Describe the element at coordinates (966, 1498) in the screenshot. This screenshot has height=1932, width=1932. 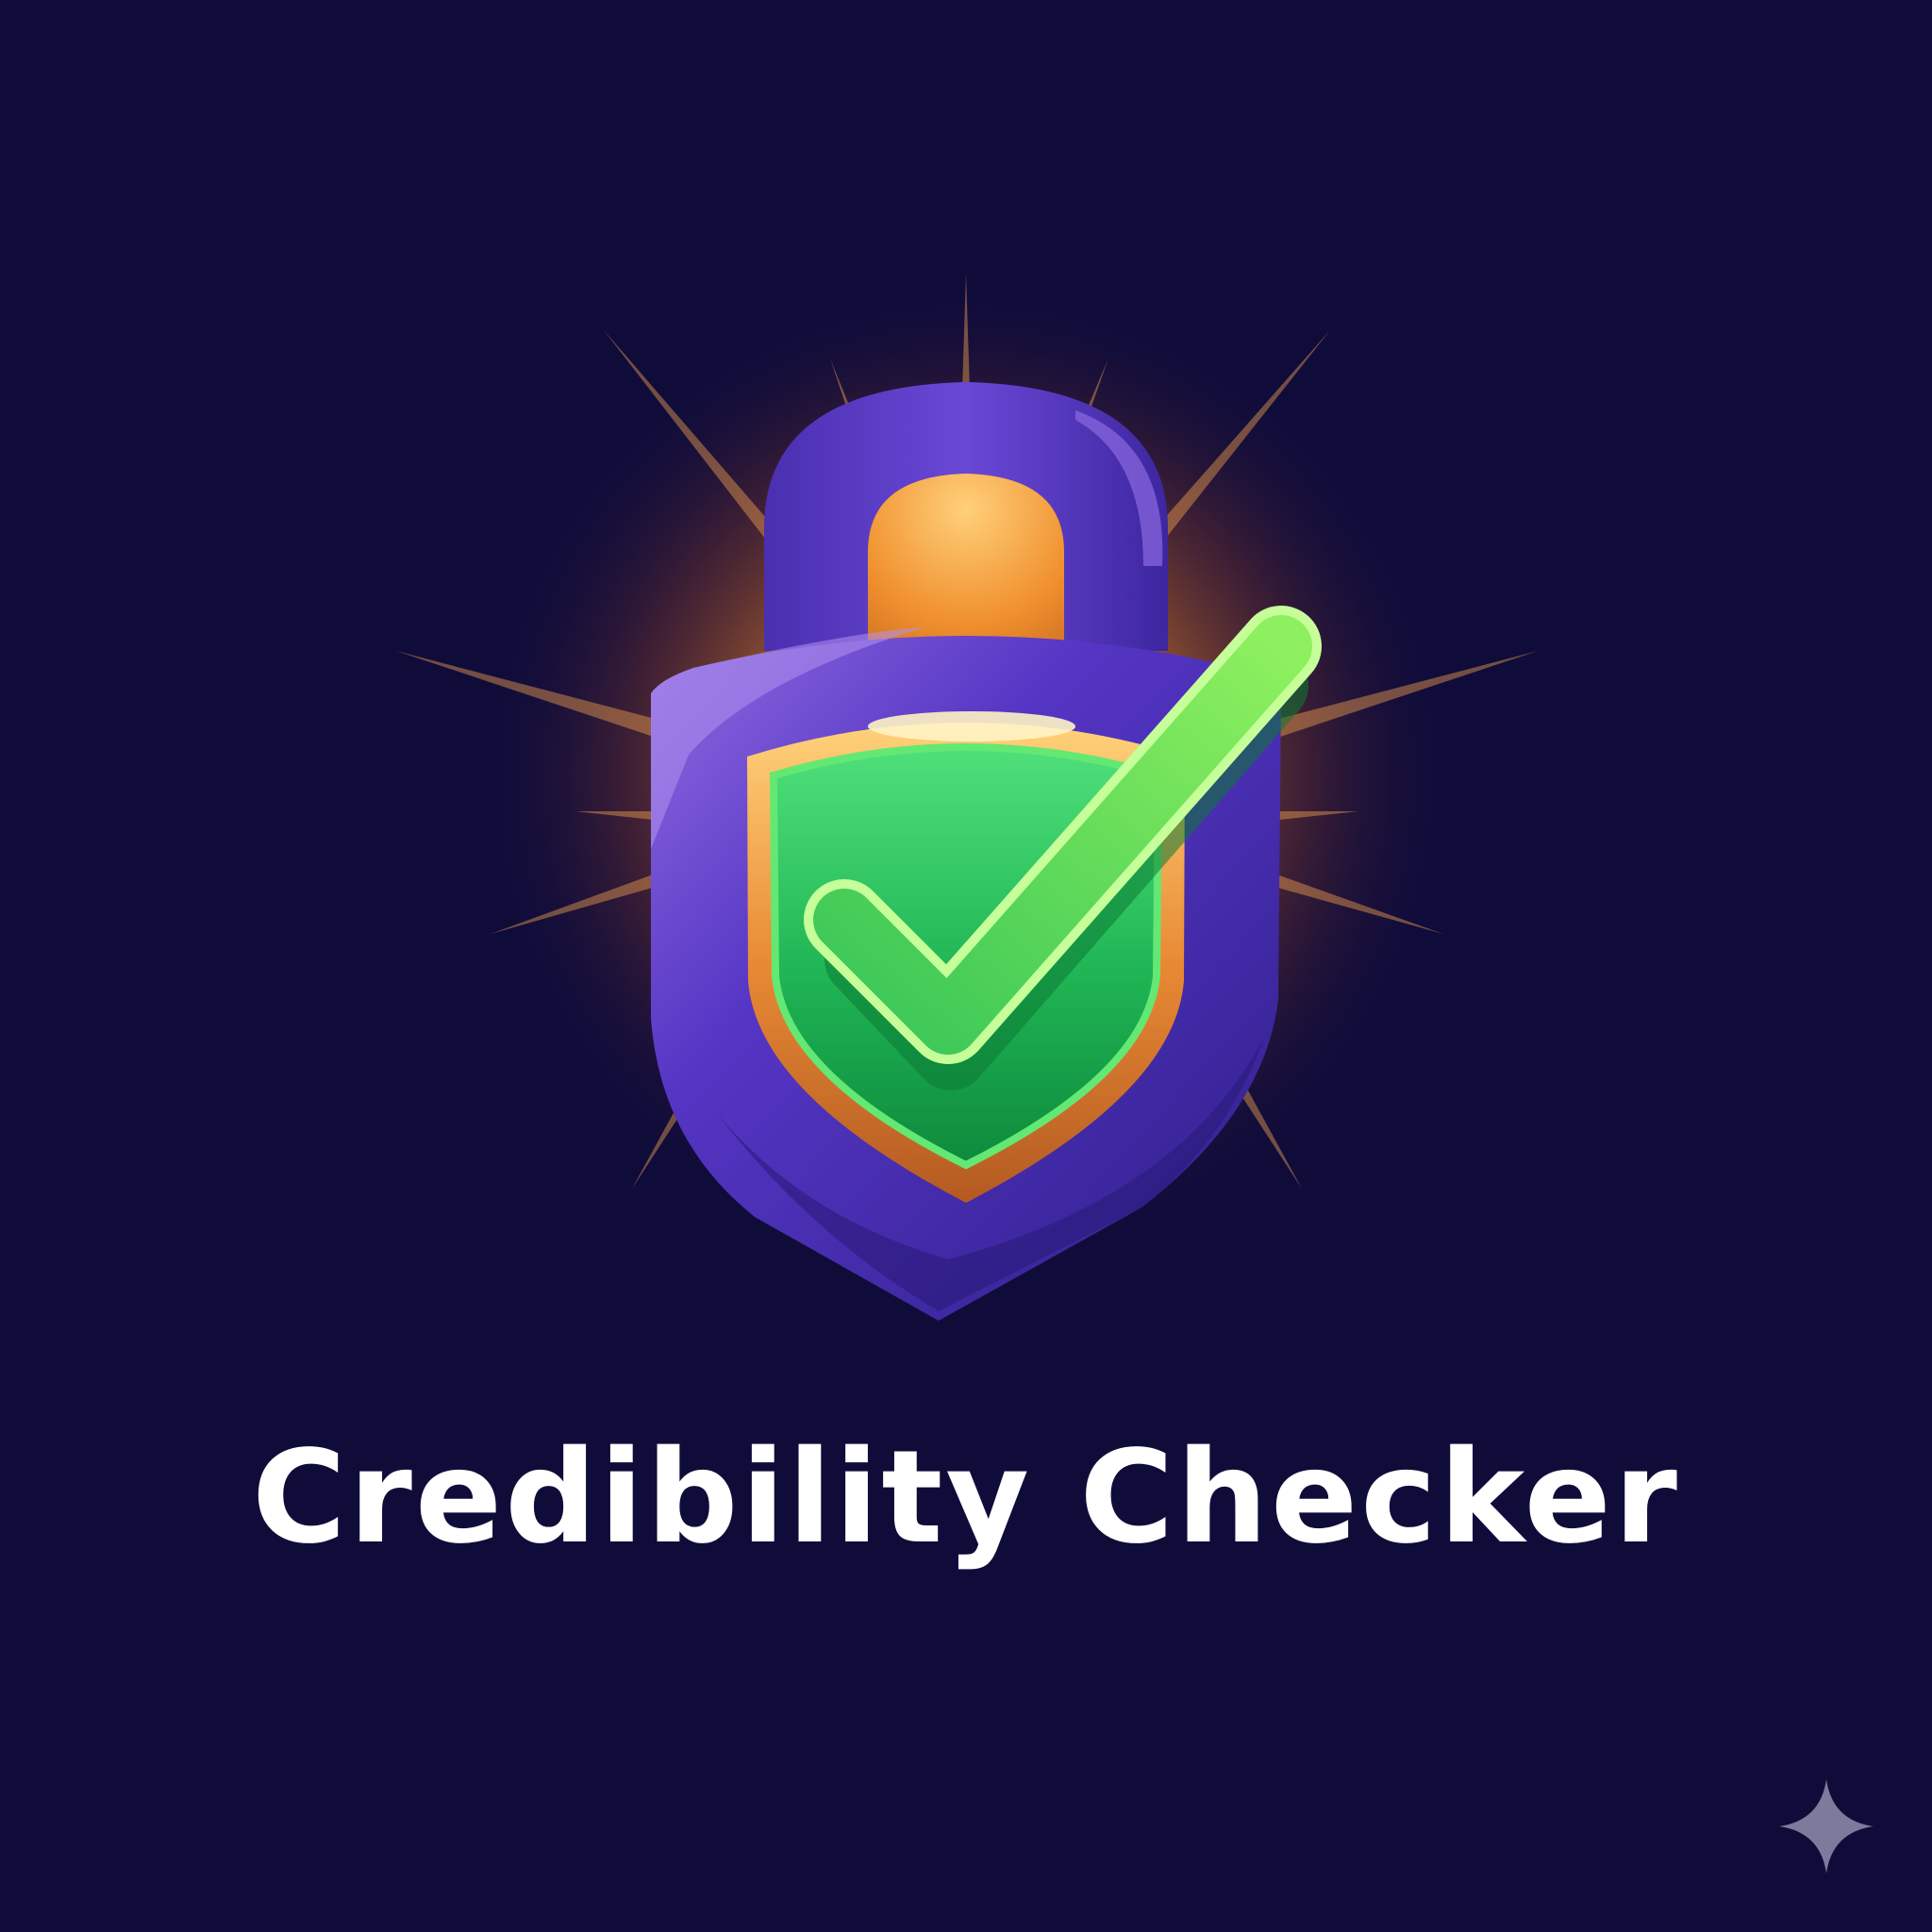
I see `app-title: Credibility Checker` at that location.